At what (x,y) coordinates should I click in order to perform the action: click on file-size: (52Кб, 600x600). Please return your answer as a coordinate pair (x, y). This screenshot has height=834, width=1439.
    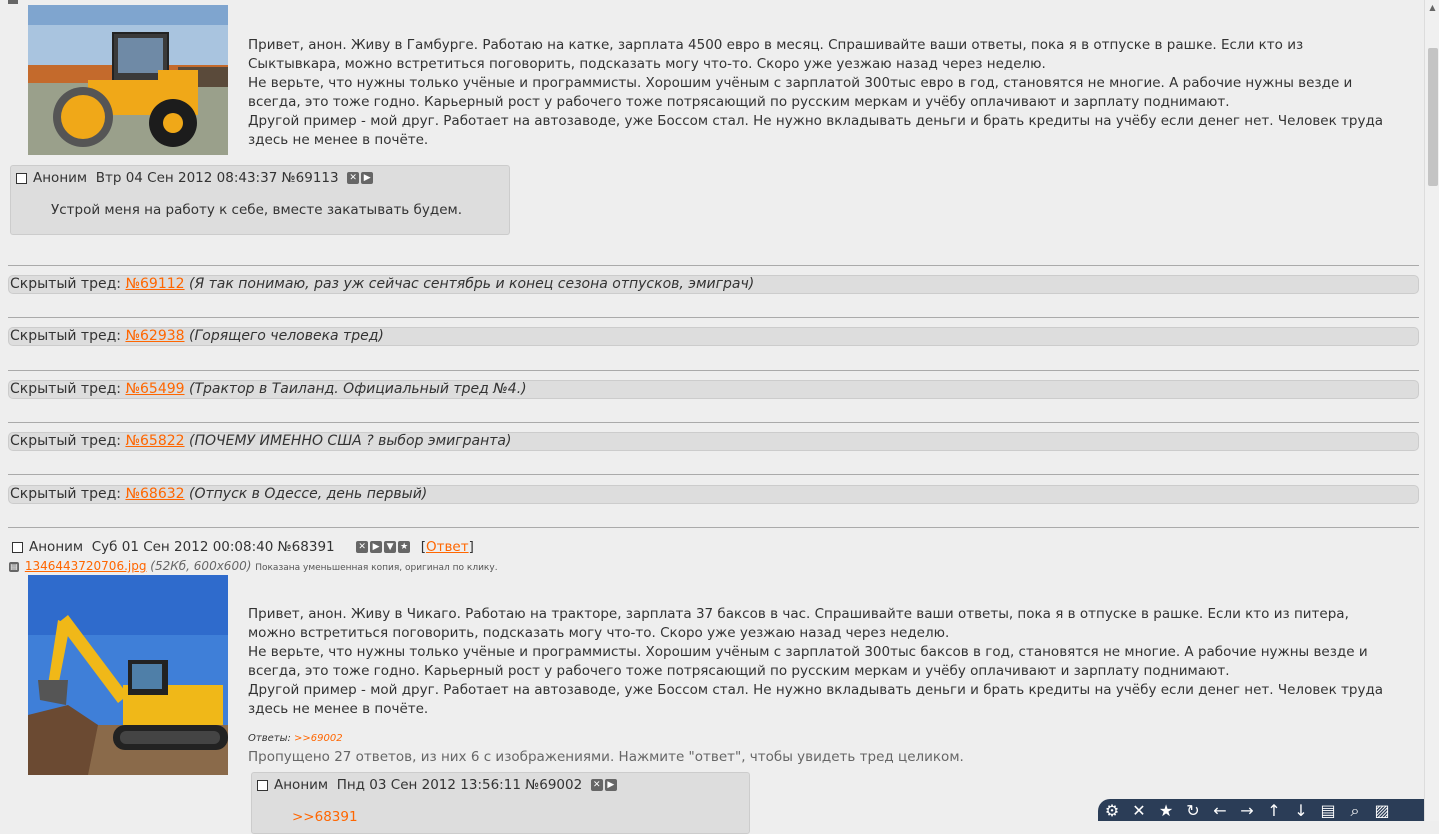
    Looking at the image, I should click on (201, 566).